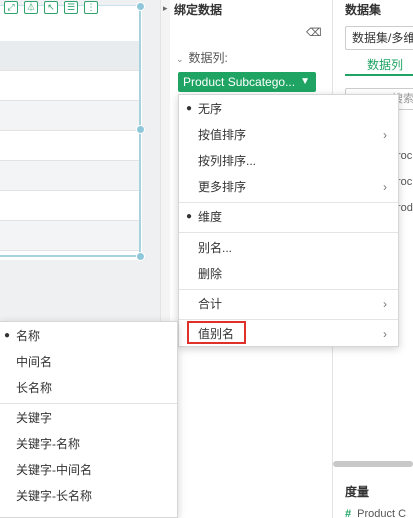 This screenshot has height=518, width=413. I want to click on chevron-down-icon: ⌄, so click(180, 59).